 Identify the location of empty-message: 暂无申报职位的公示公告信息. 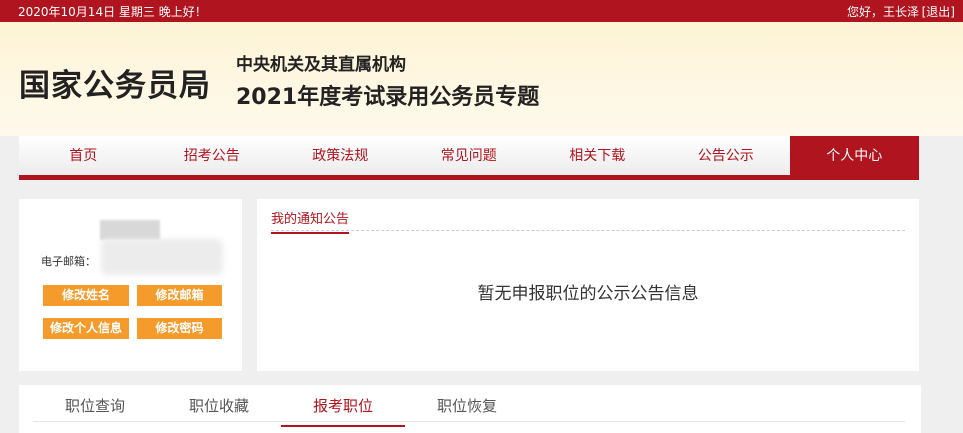
(588, 294).